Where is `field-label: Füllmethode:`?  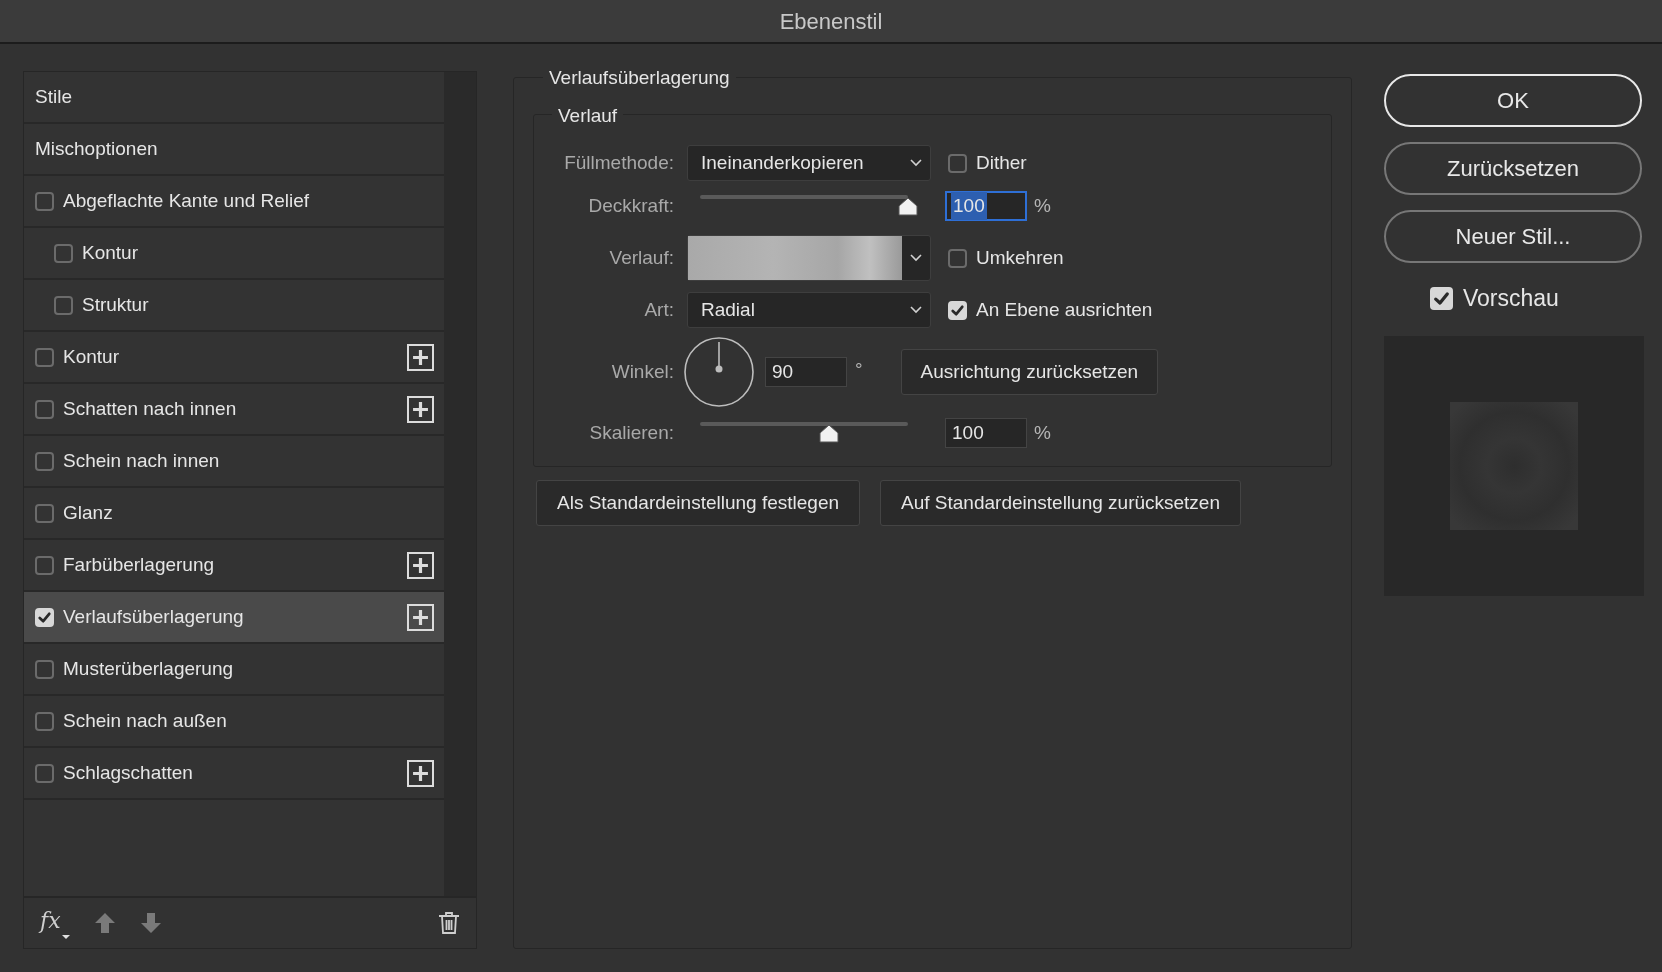 field-label: Füllmethode: is located at coordinates (618, 162).